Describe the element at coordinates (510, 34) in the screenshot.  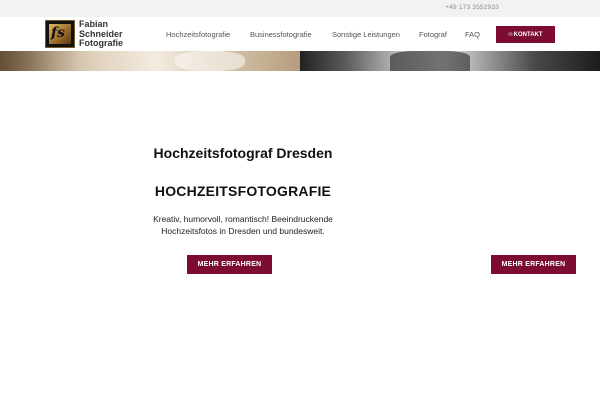
I see `mail-icon: ✉` at that location.